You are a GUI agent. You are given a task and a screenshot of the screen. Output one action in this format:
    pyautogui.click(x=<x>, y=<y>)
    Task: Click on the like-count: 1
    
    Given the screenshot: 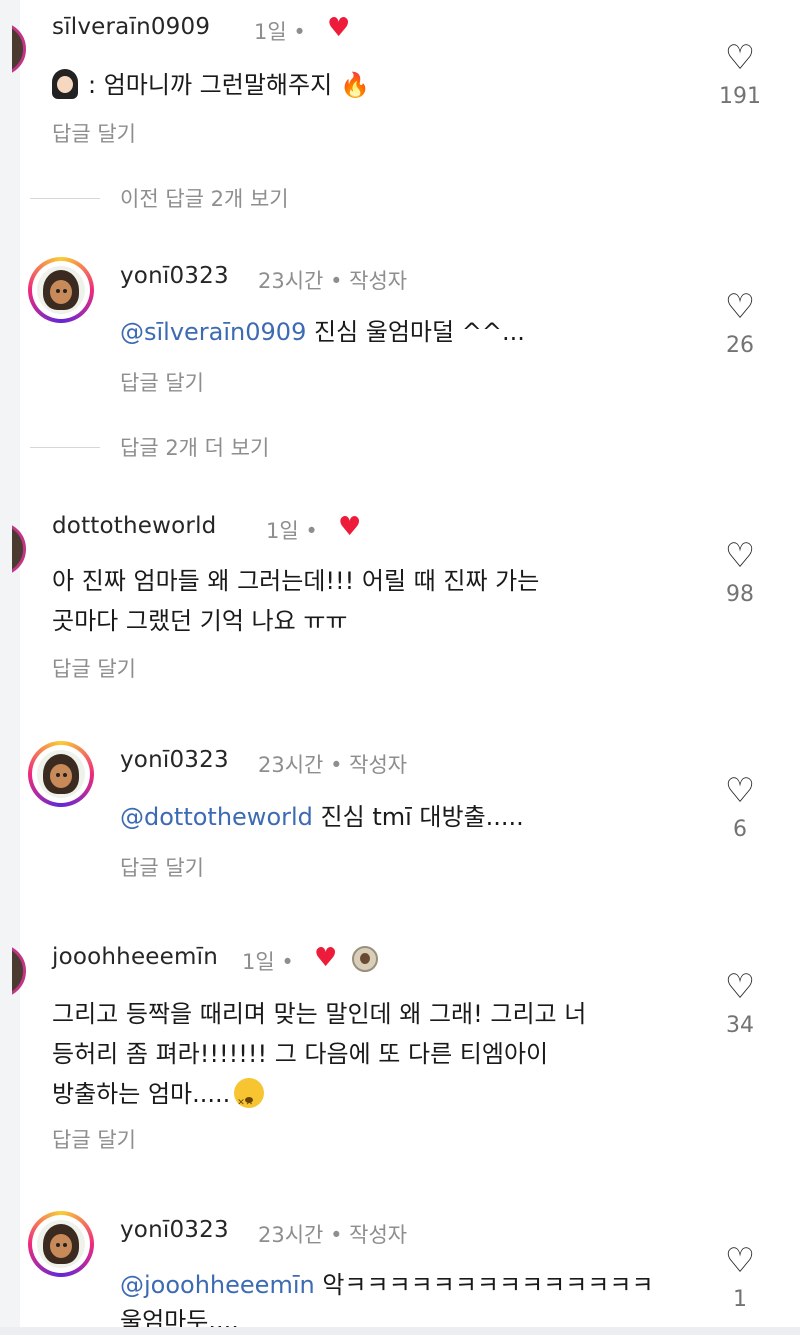 What is the action you would take?
    pyautogui.click(x=740, y=1299)
    